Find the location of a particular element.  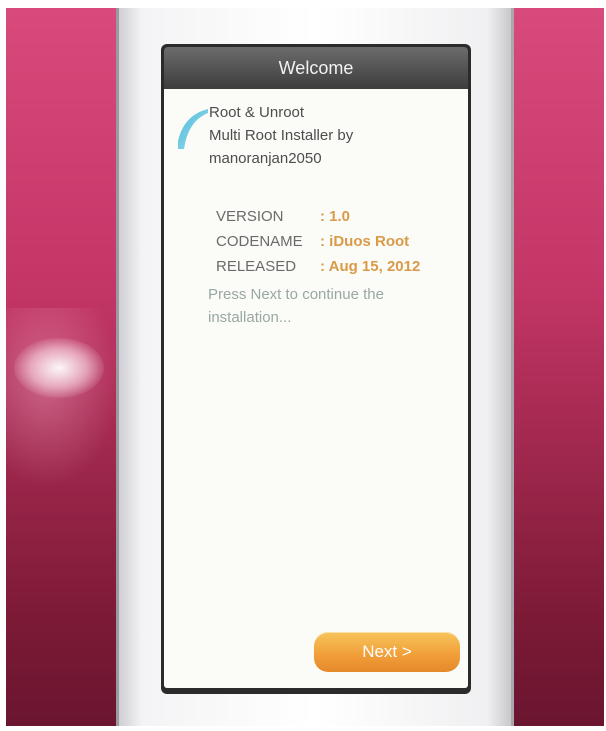

info-value: : Aug 15, 2012 is located at coordinates (370, 266).